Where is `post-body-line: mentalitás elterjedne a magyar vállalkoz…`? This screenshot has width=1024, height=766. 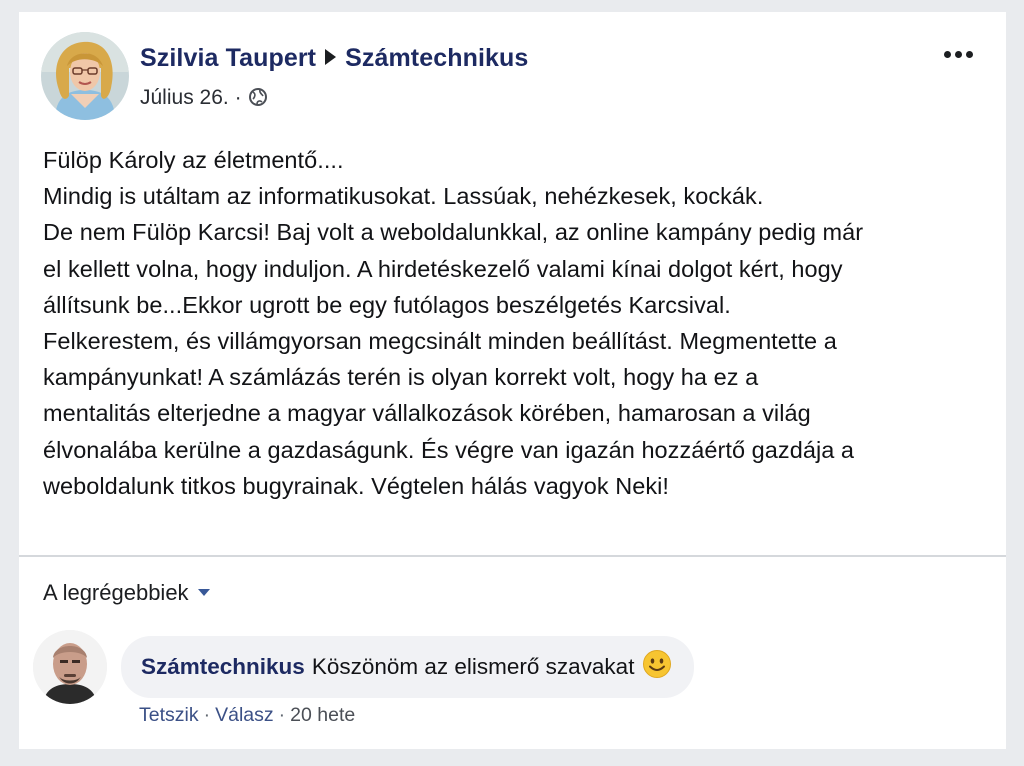 post-body-line: mentalitás elterjedne a magyar vállalkoz… is located at coordinates (427, 413).